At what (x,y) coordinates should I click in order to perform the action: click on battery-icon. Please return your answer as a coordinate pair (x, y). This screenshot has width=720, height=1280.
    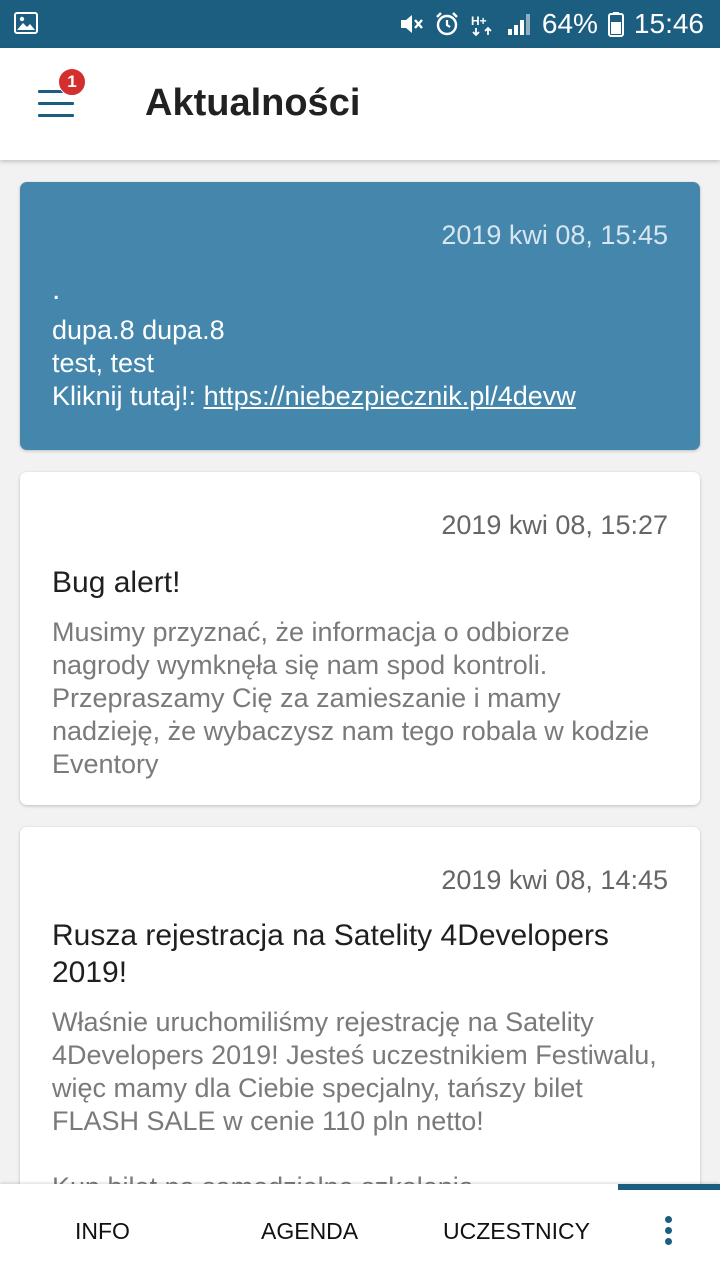
    Looking at the image, I should click on (615, 24).